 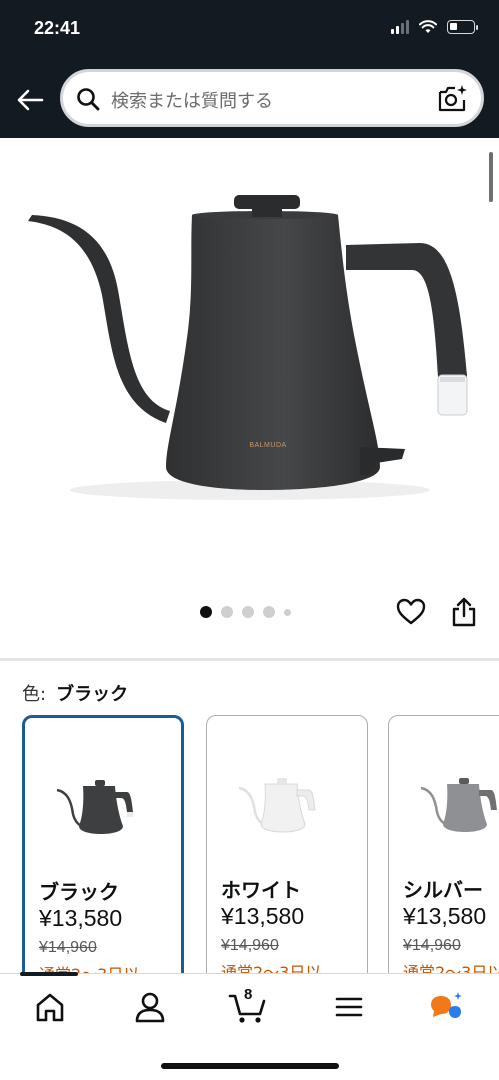 I want to click on nav-active-indicator, so click(x=49, y=974).